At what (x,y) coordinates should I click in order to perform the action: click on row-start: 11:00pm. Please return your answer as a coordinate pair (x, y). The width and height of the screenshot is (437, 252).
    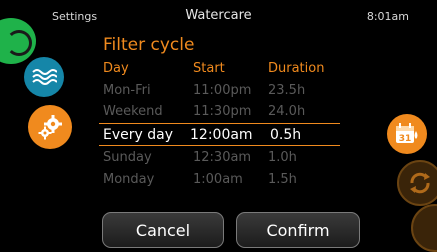
    Looking at the image, I should click on (222, 90).